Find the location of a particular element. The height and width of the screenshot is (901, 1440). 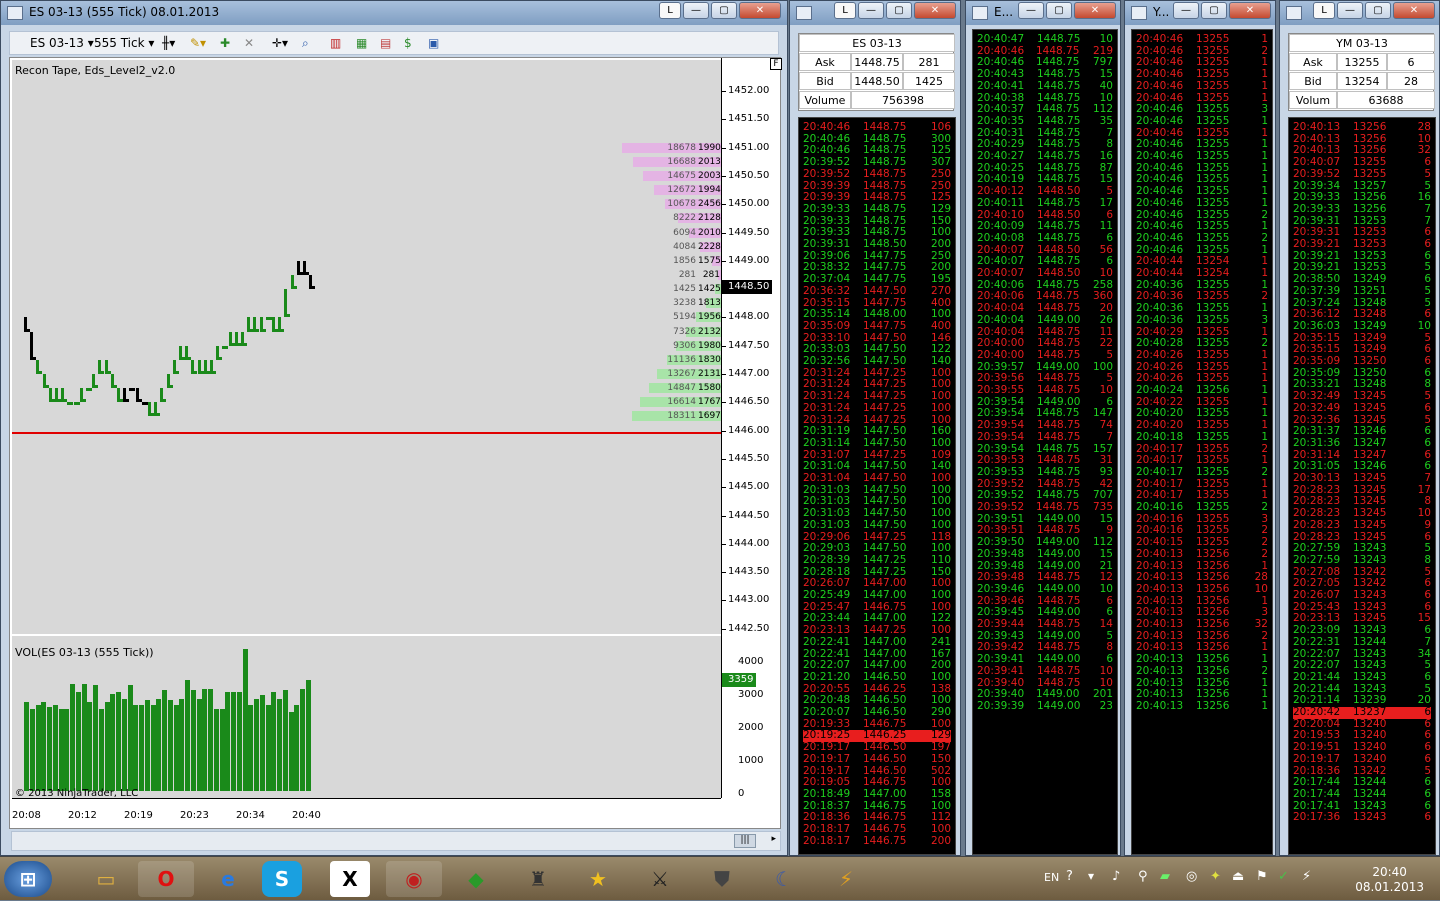

nvidia-icon: ▰ is located at coordinates (1165, 876).